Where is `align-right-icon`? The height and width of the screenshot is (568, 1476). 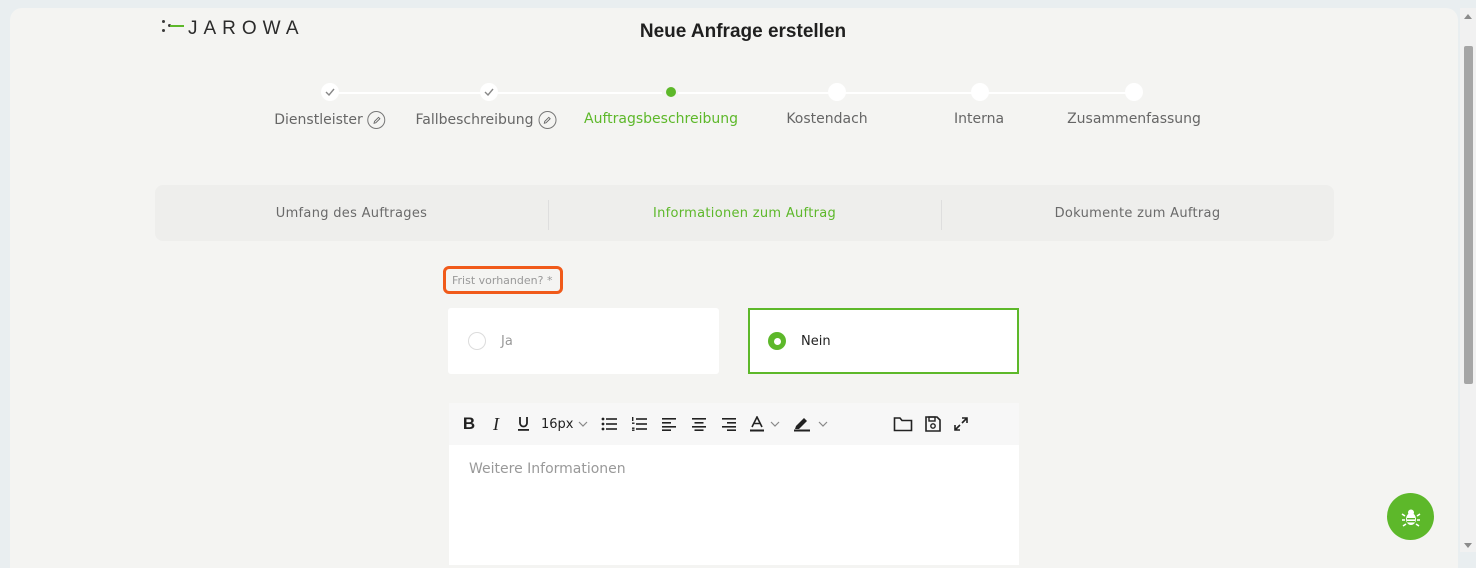 align-right-icon is located at coordinates (729, 424).